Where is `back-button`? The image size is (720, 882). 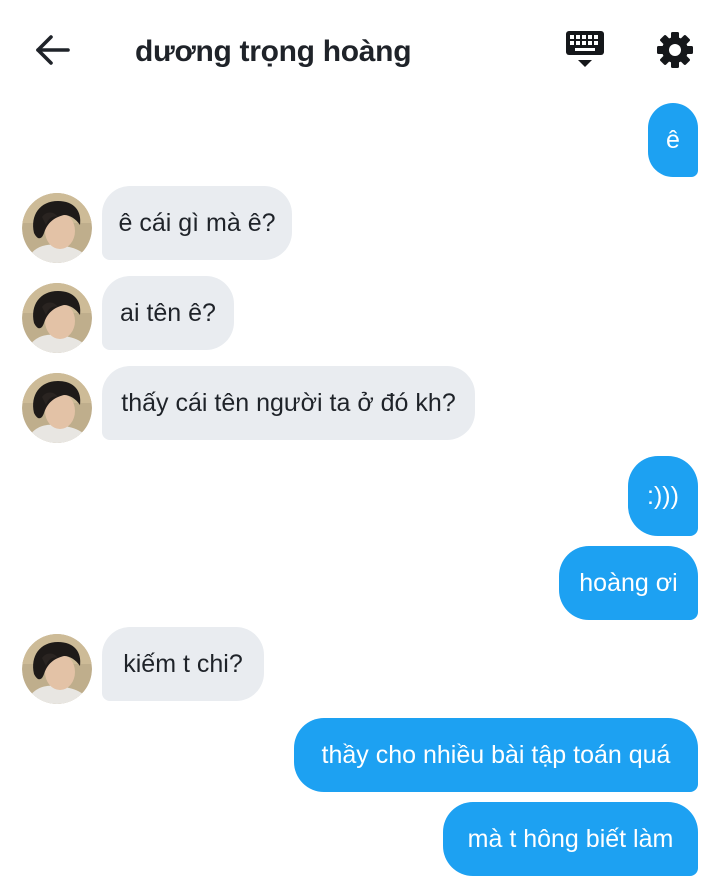 back-button is located at coordinates (52, 50).